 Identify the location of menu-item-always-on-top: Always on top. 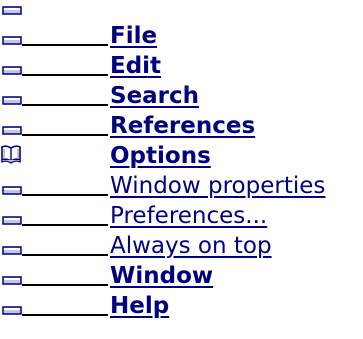
(181, 247).